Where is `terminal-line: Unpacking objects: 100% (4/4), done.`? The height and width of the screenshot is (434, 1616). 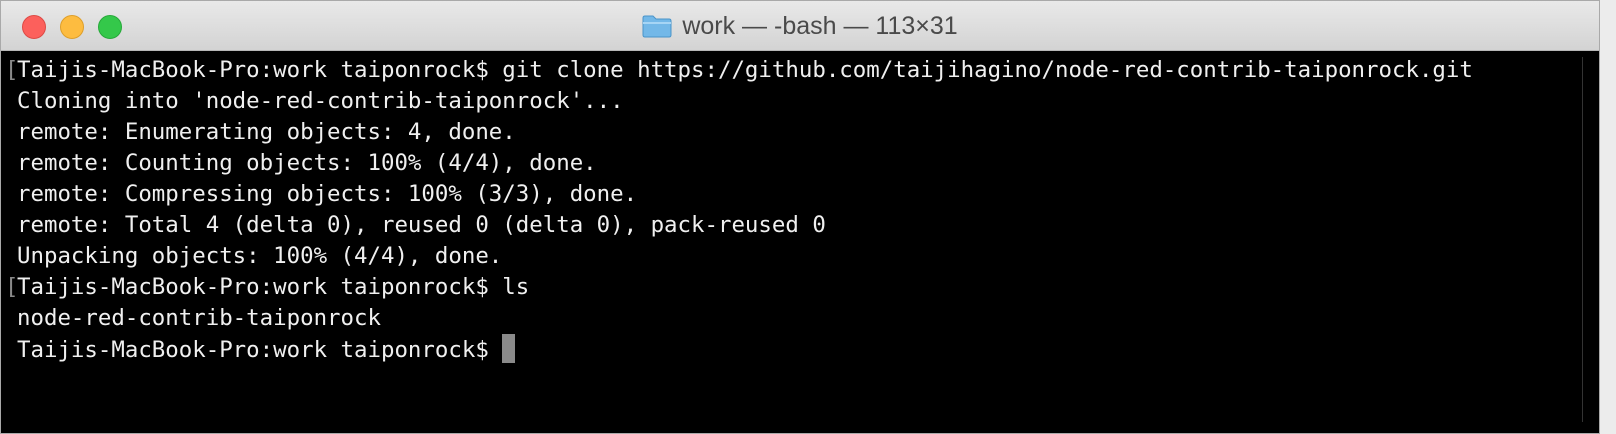 terminal-line: Unpacking objects: 100% (4/4), done. is located at coordinates (260, 256).